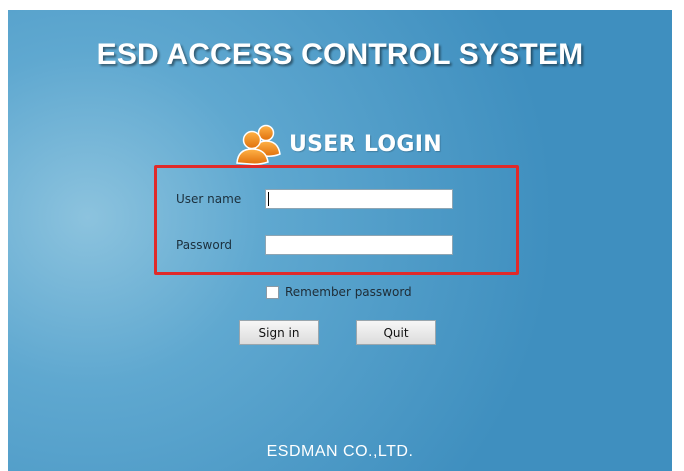  I want to click on password-label: Password, so click(204, 245).